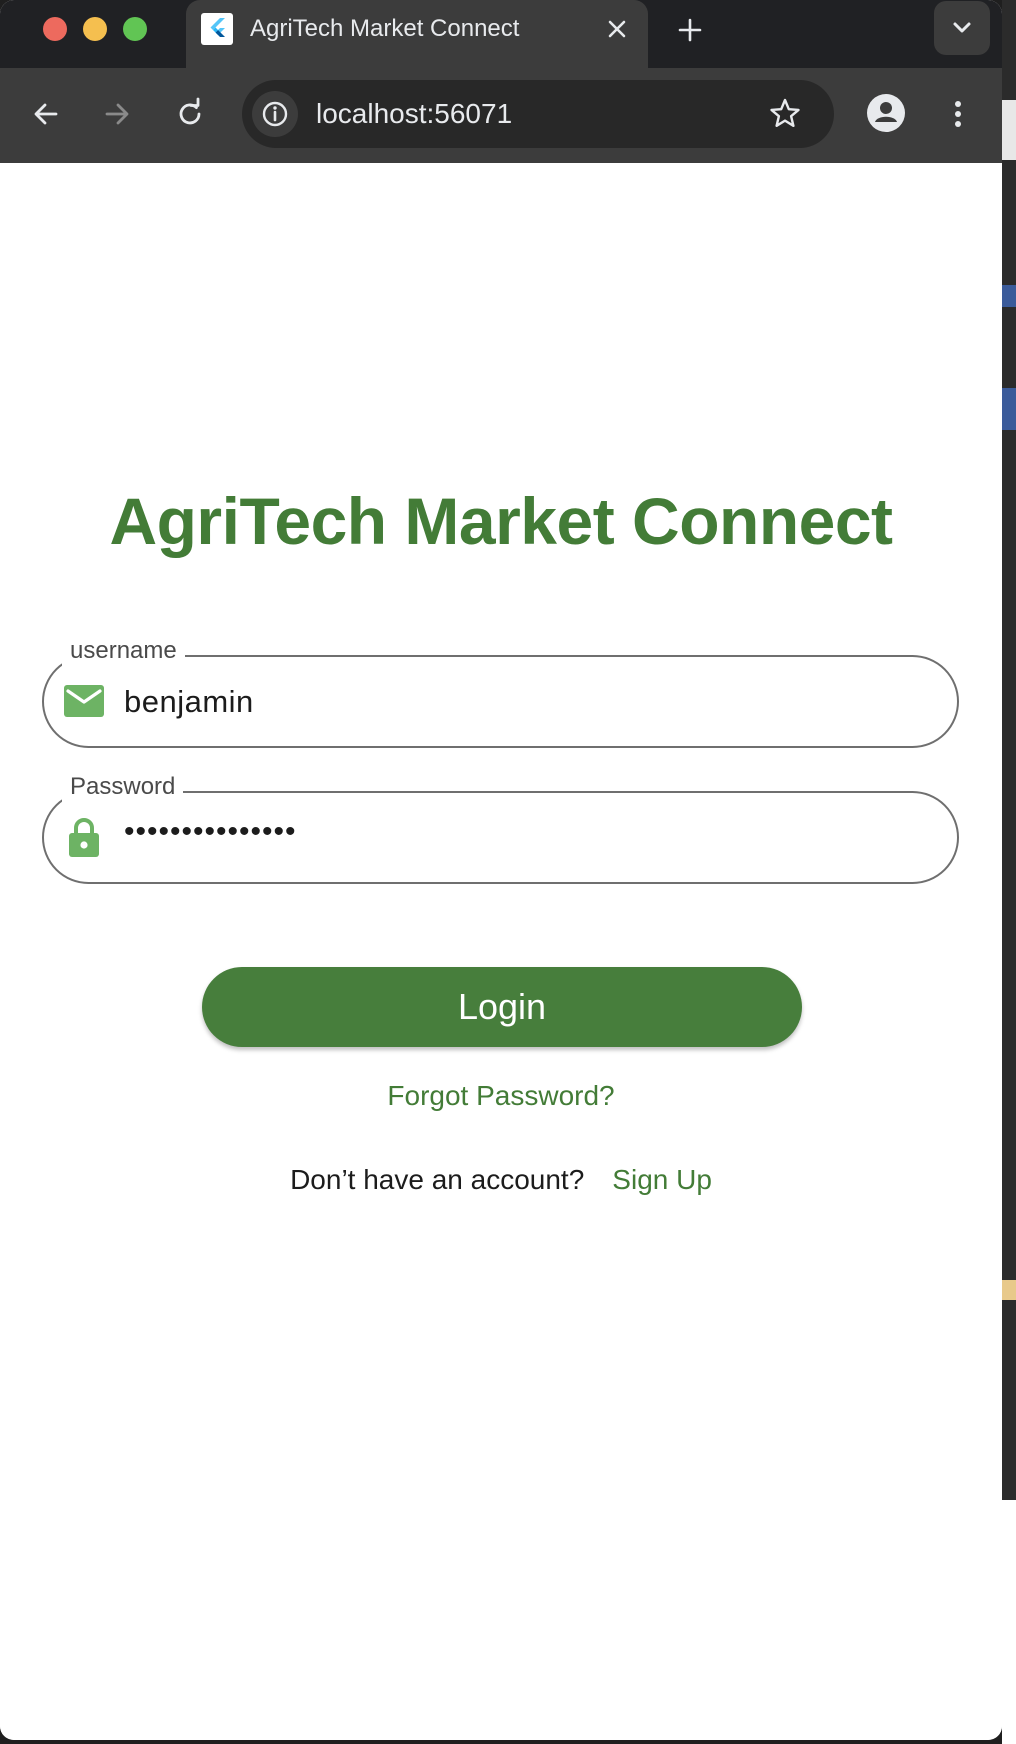  What do you see at coordinates (385, 28) in the screenshot?
I see `tab-title: AgriTech Market Connect` at bounding box center [385, 28].